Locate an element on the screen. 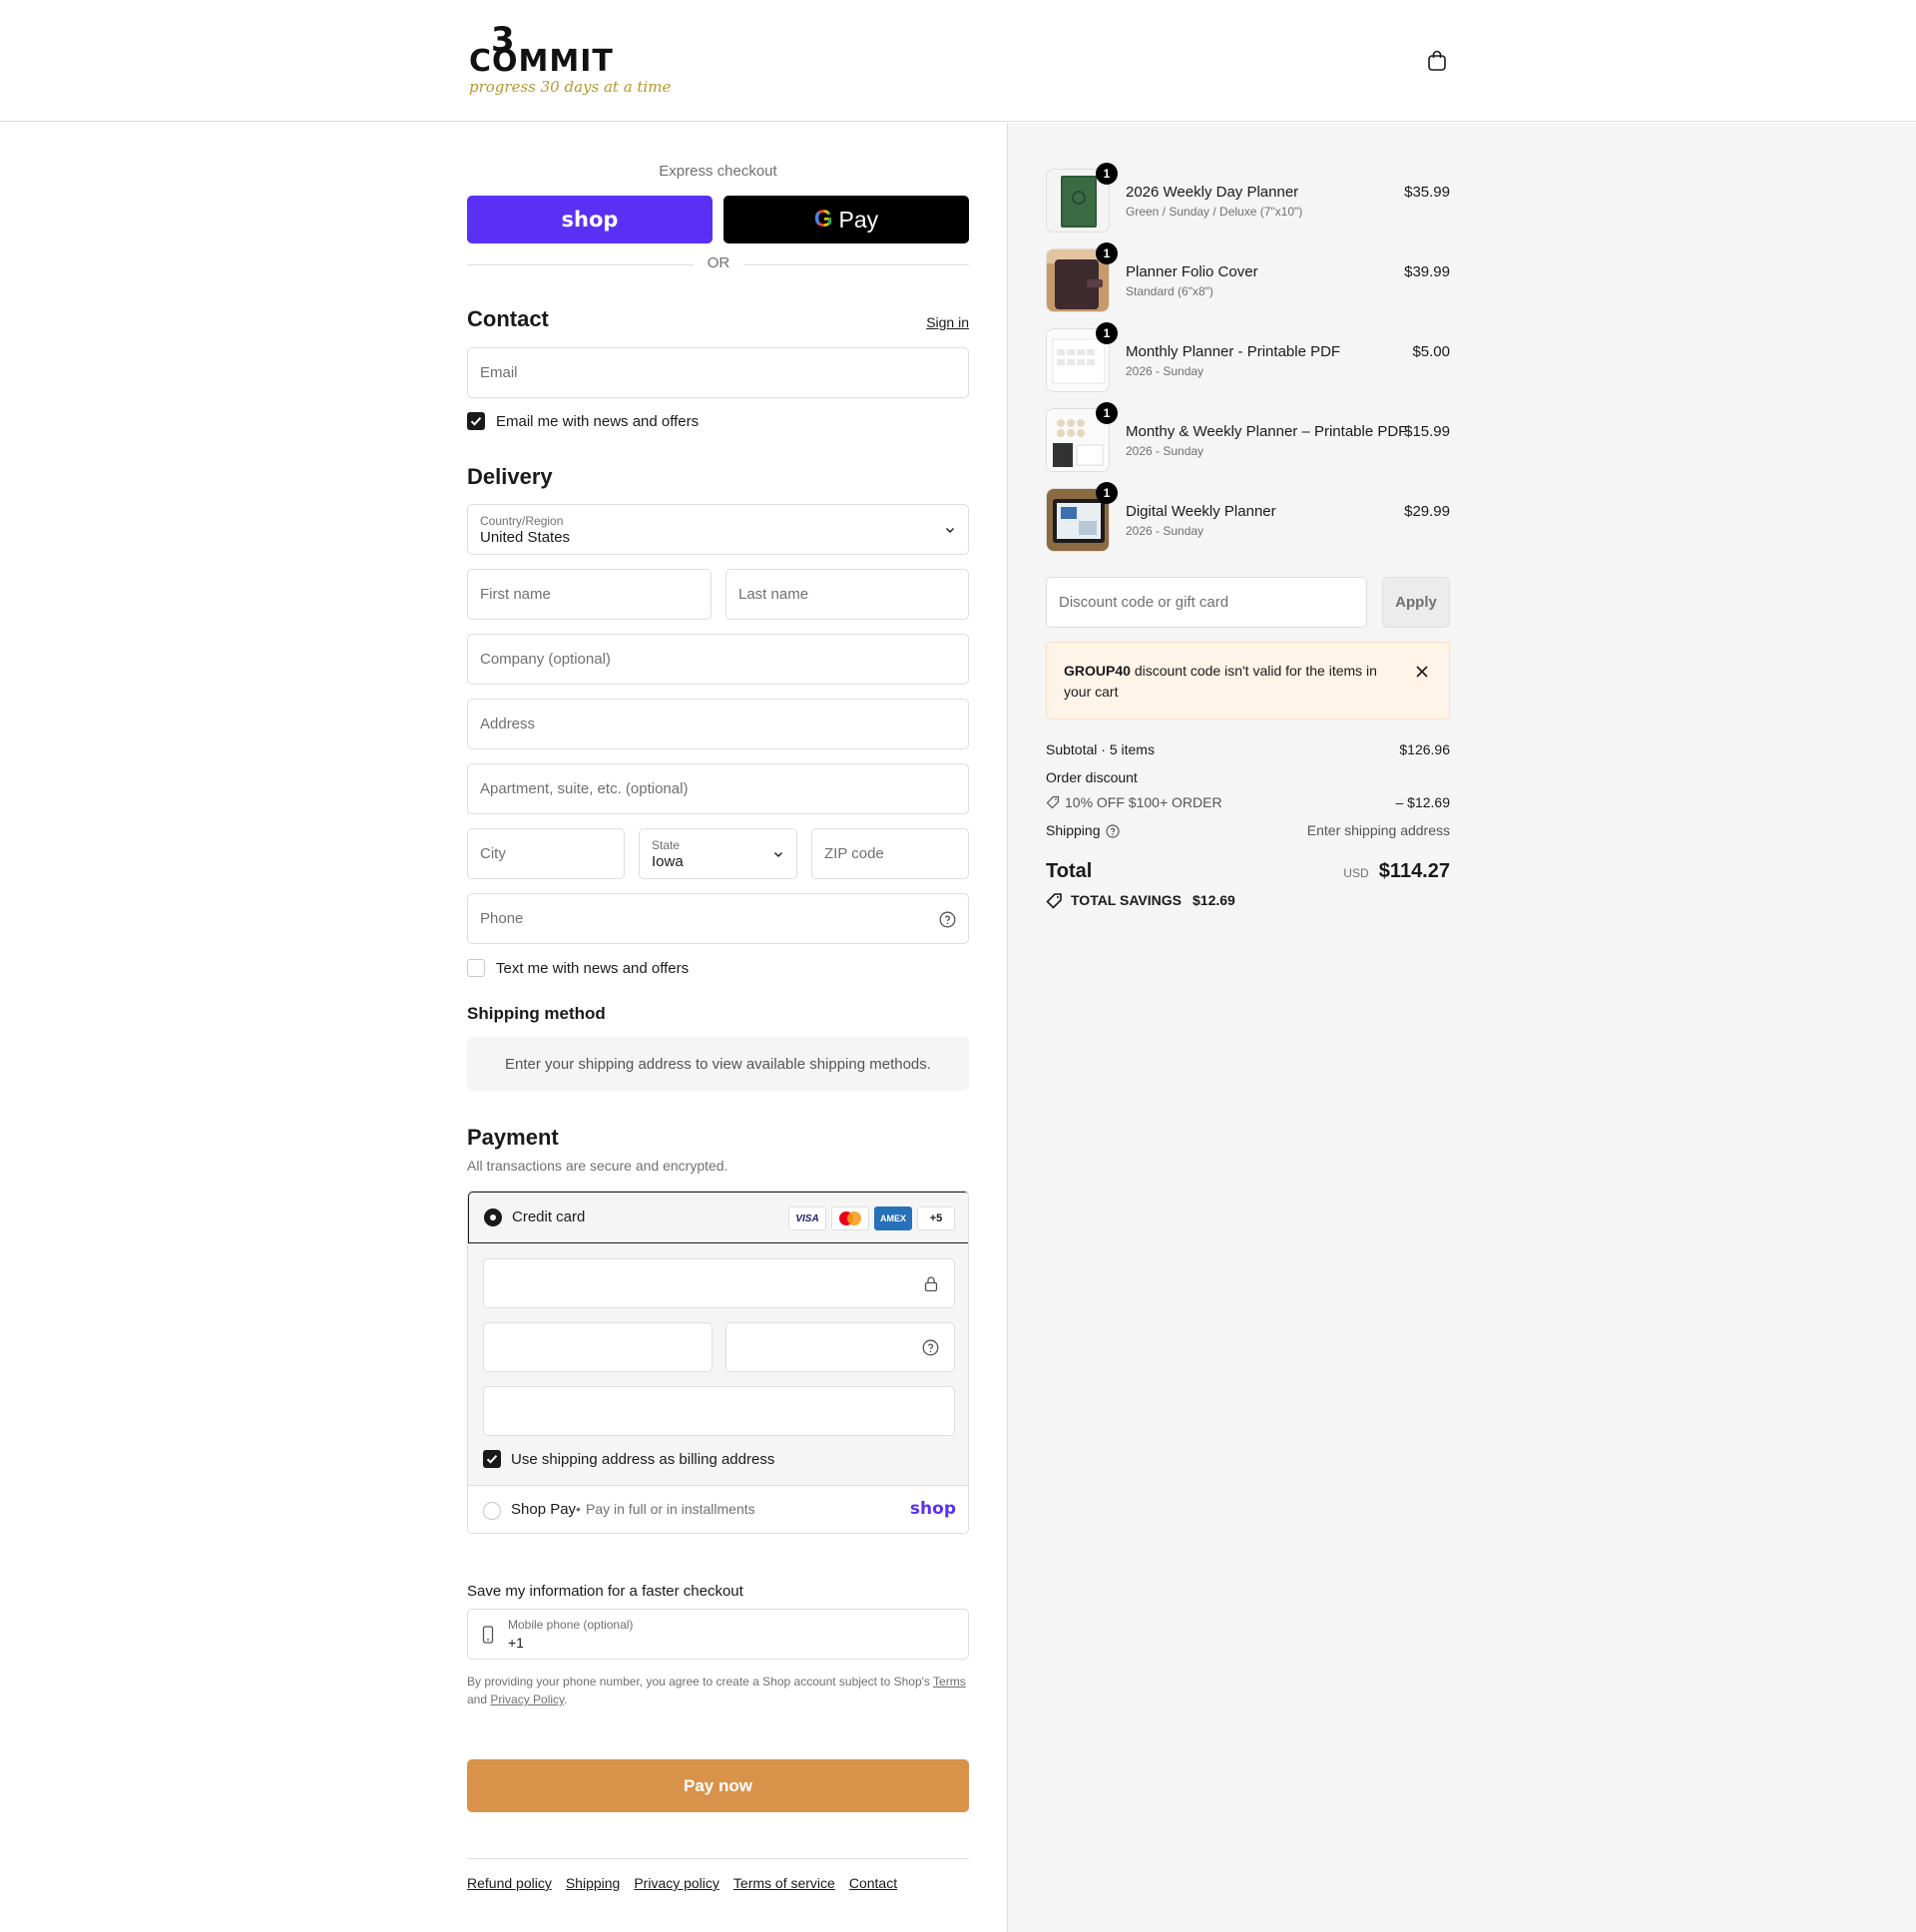  logo-tagline: progress 30 days at a time is located at coordinates (570, 87).